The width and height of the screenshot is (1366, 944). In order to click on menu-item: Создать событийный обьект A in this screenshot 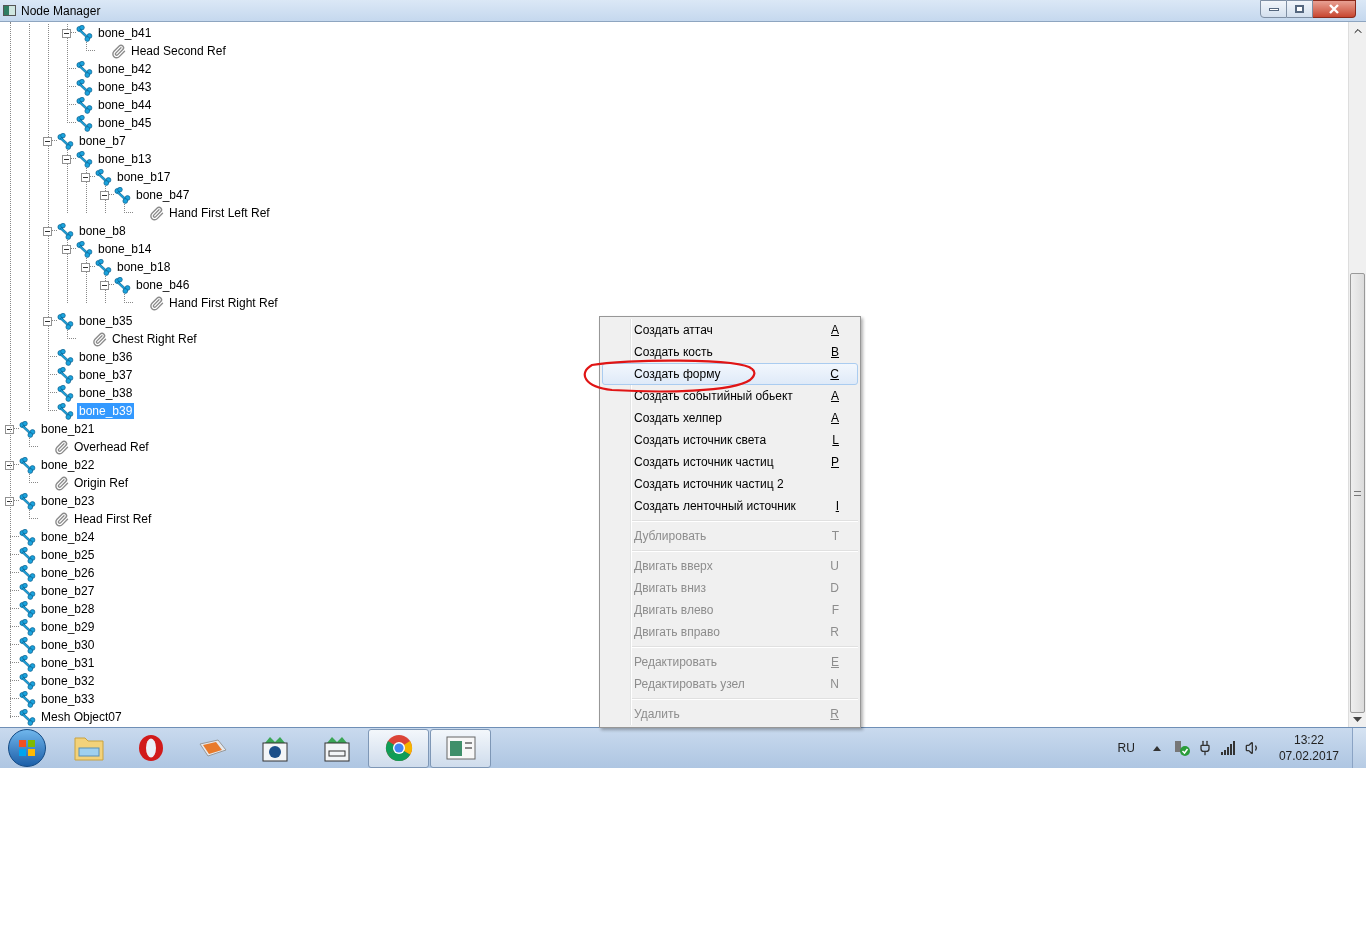, I will do `click(730, 396)`.